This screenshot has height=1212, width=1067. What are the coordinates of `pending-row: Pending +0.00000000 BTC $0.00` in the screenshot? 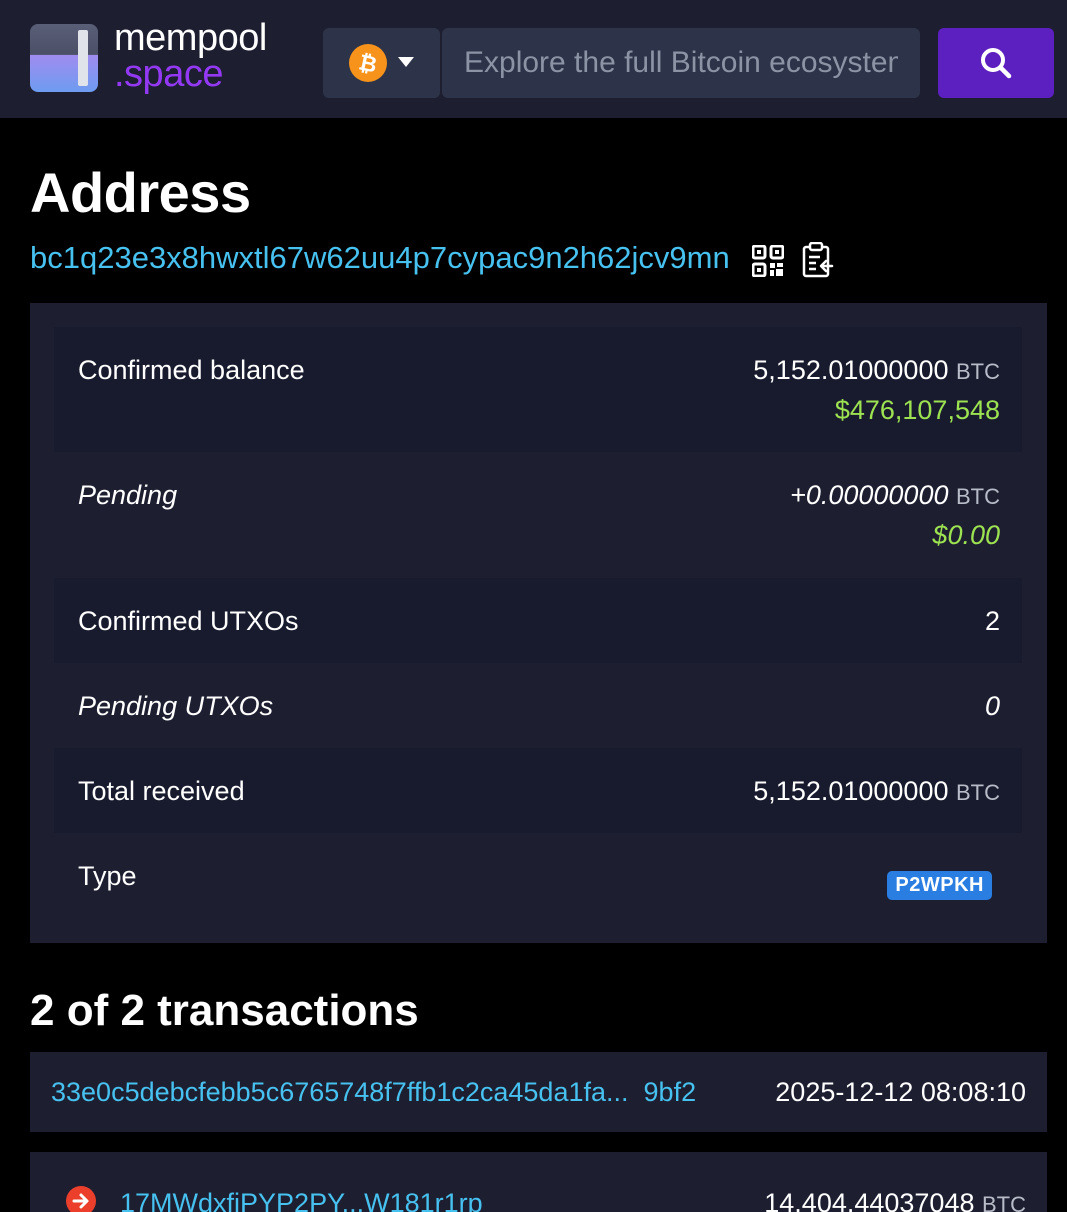 It's located at (538, 515).